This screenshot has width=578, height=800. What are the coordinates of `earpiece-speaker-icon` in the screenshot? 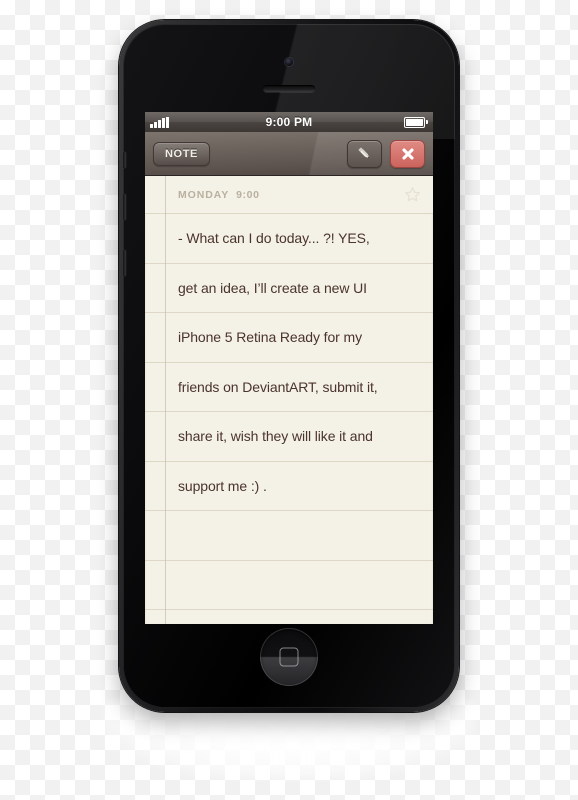 It's located at (289, 88).